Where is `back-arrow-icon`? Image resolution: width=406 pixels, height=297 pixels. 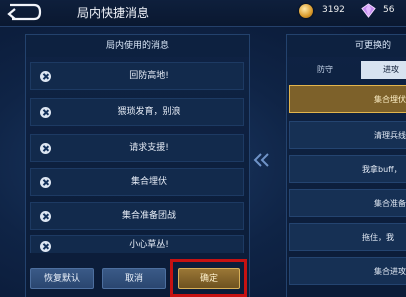
back-arrow-icon is located at coordinates (23, 12).